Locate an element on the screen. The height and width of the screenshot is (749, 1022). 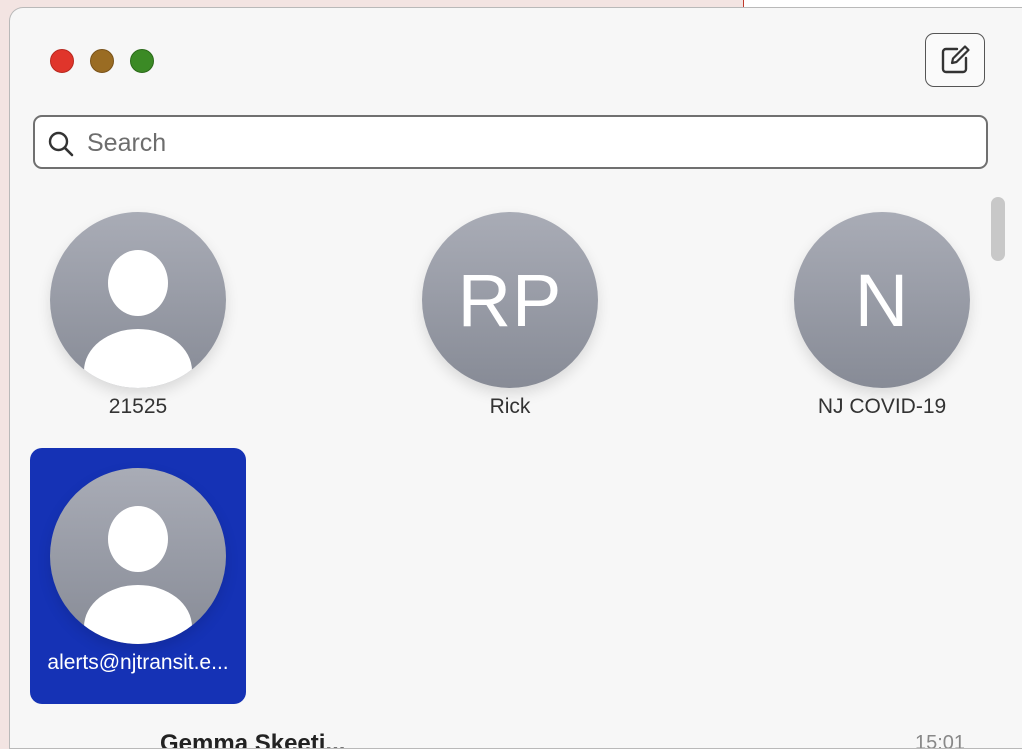
search-input is located at coordinates (527, 143).